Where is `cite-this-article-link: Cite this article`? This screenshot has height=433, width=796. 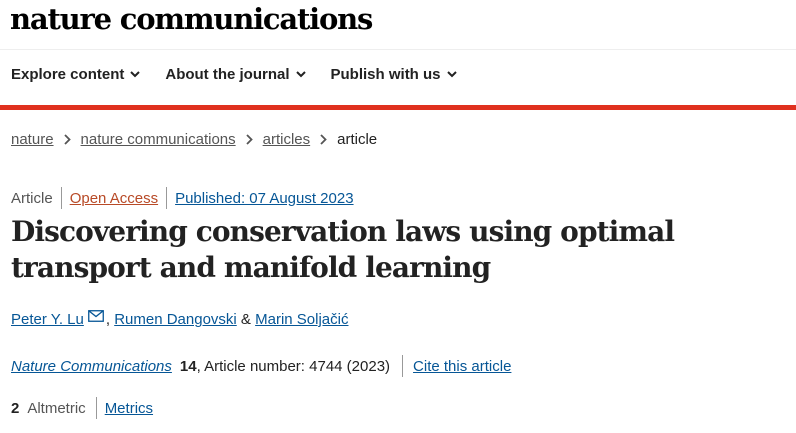
cite-this-article-link: Cite this article is located at coordinates (462, 366).